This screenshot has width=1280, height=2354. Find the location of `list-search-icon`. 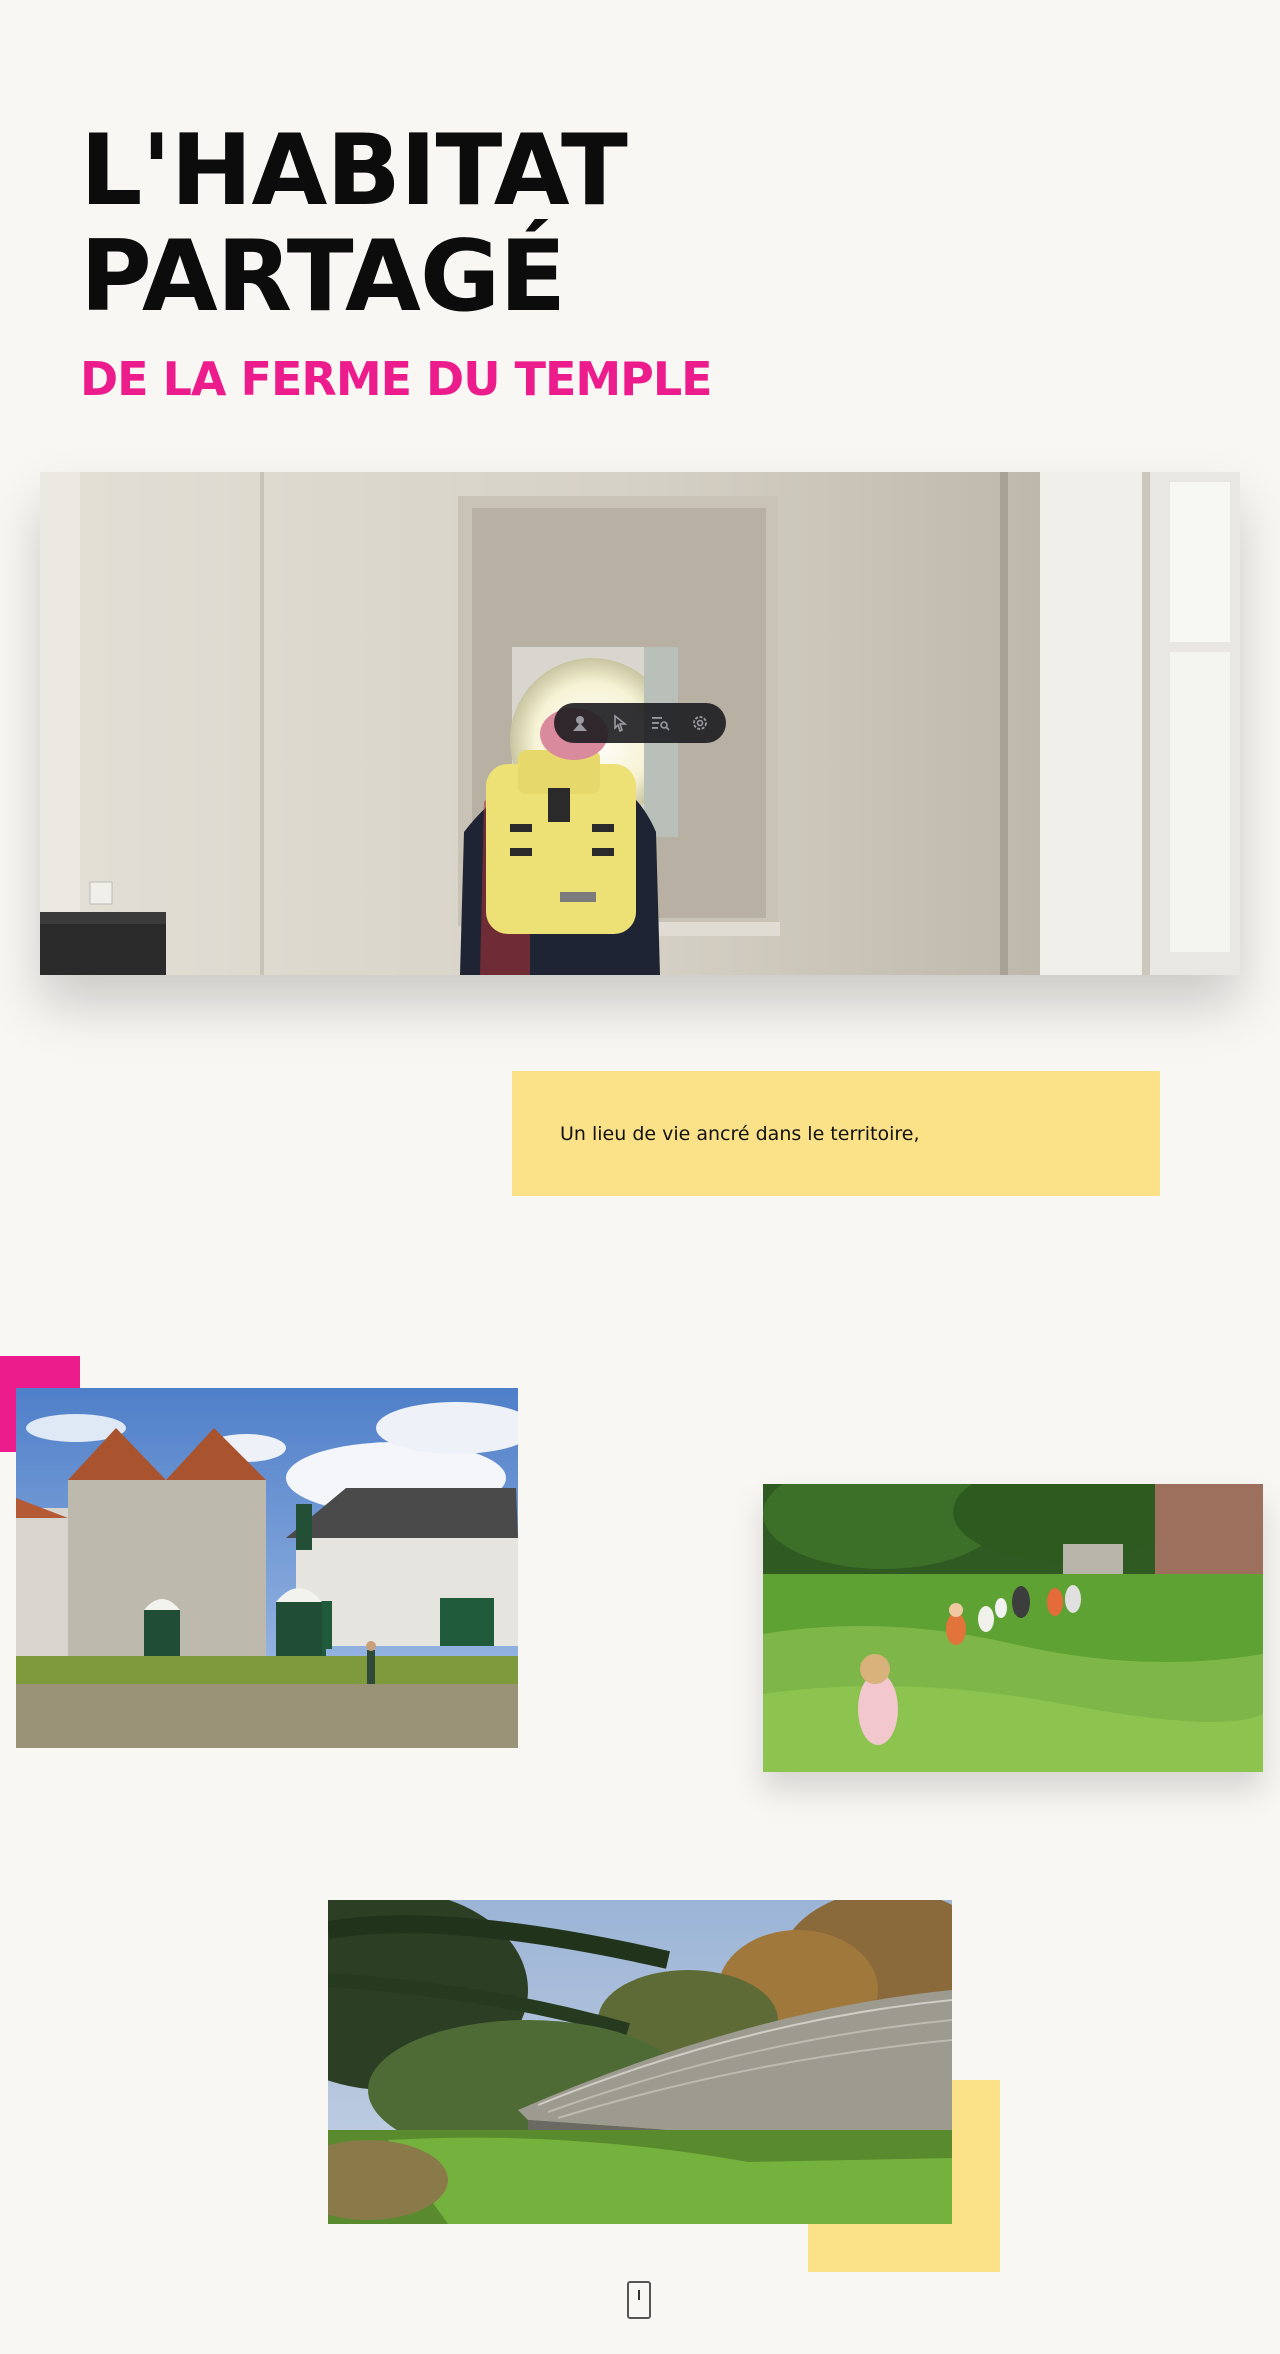

list-search-icon is located at coordinates (660, 723).